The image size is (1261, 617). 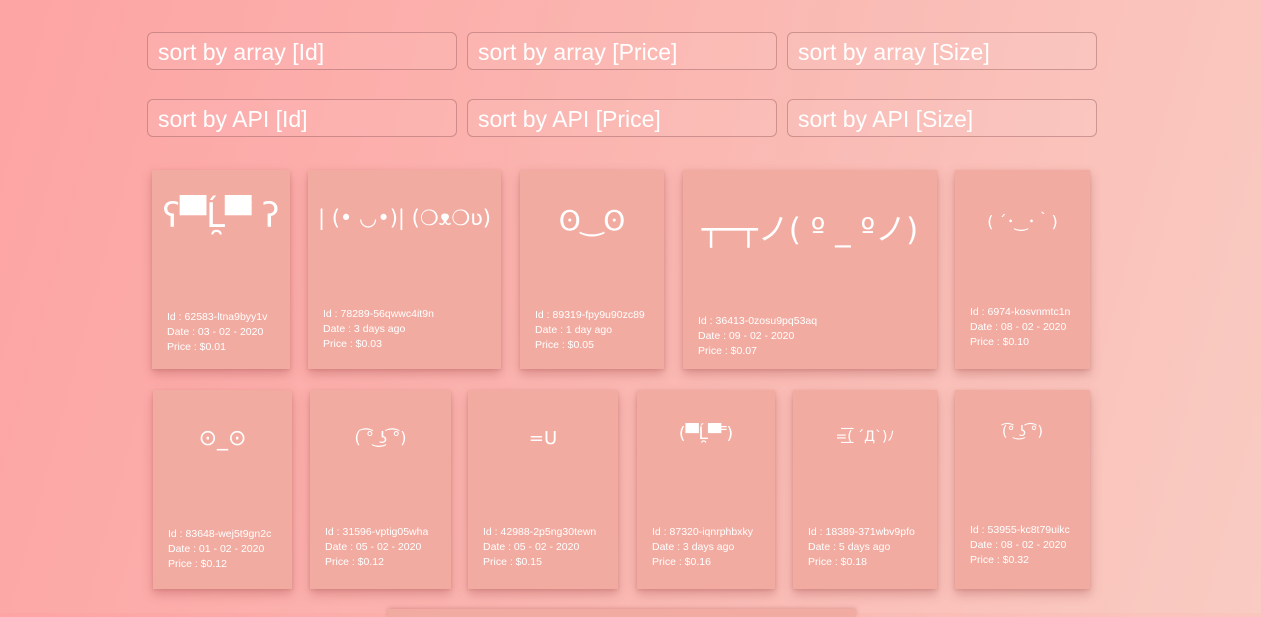 I want to click on card-price: Price : $0.05, so click(x=564, y=345).